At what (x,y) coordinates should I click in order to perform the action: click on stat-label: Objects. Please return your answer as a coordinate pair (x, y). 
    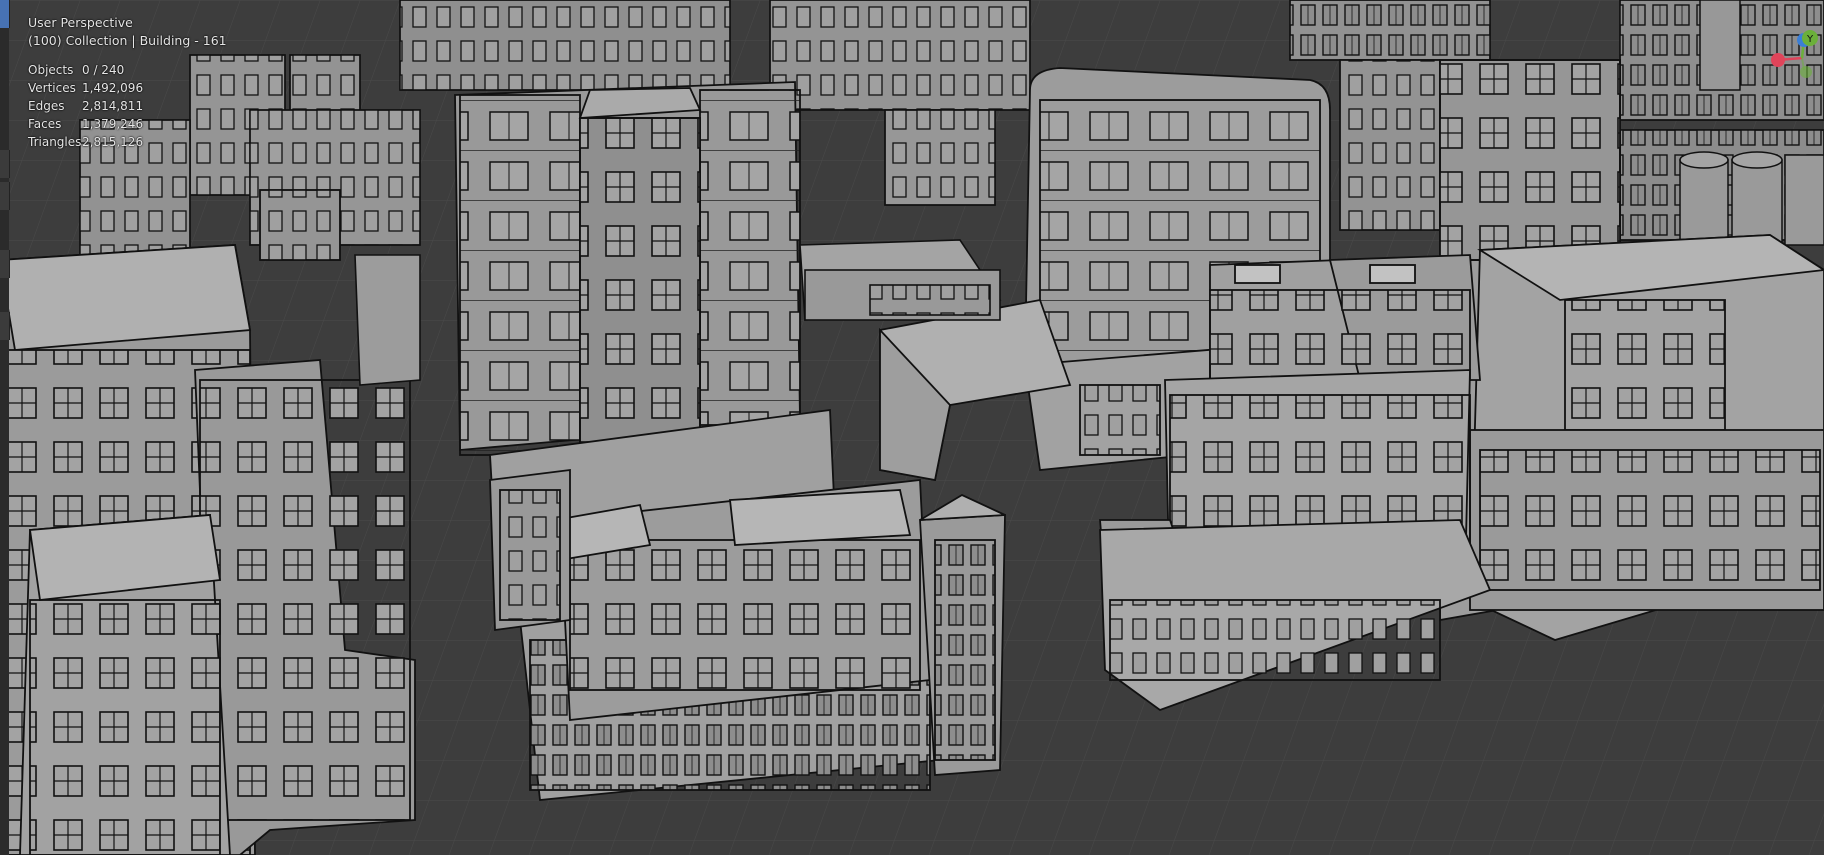
    Looking at the image, I should click on (51, 70).